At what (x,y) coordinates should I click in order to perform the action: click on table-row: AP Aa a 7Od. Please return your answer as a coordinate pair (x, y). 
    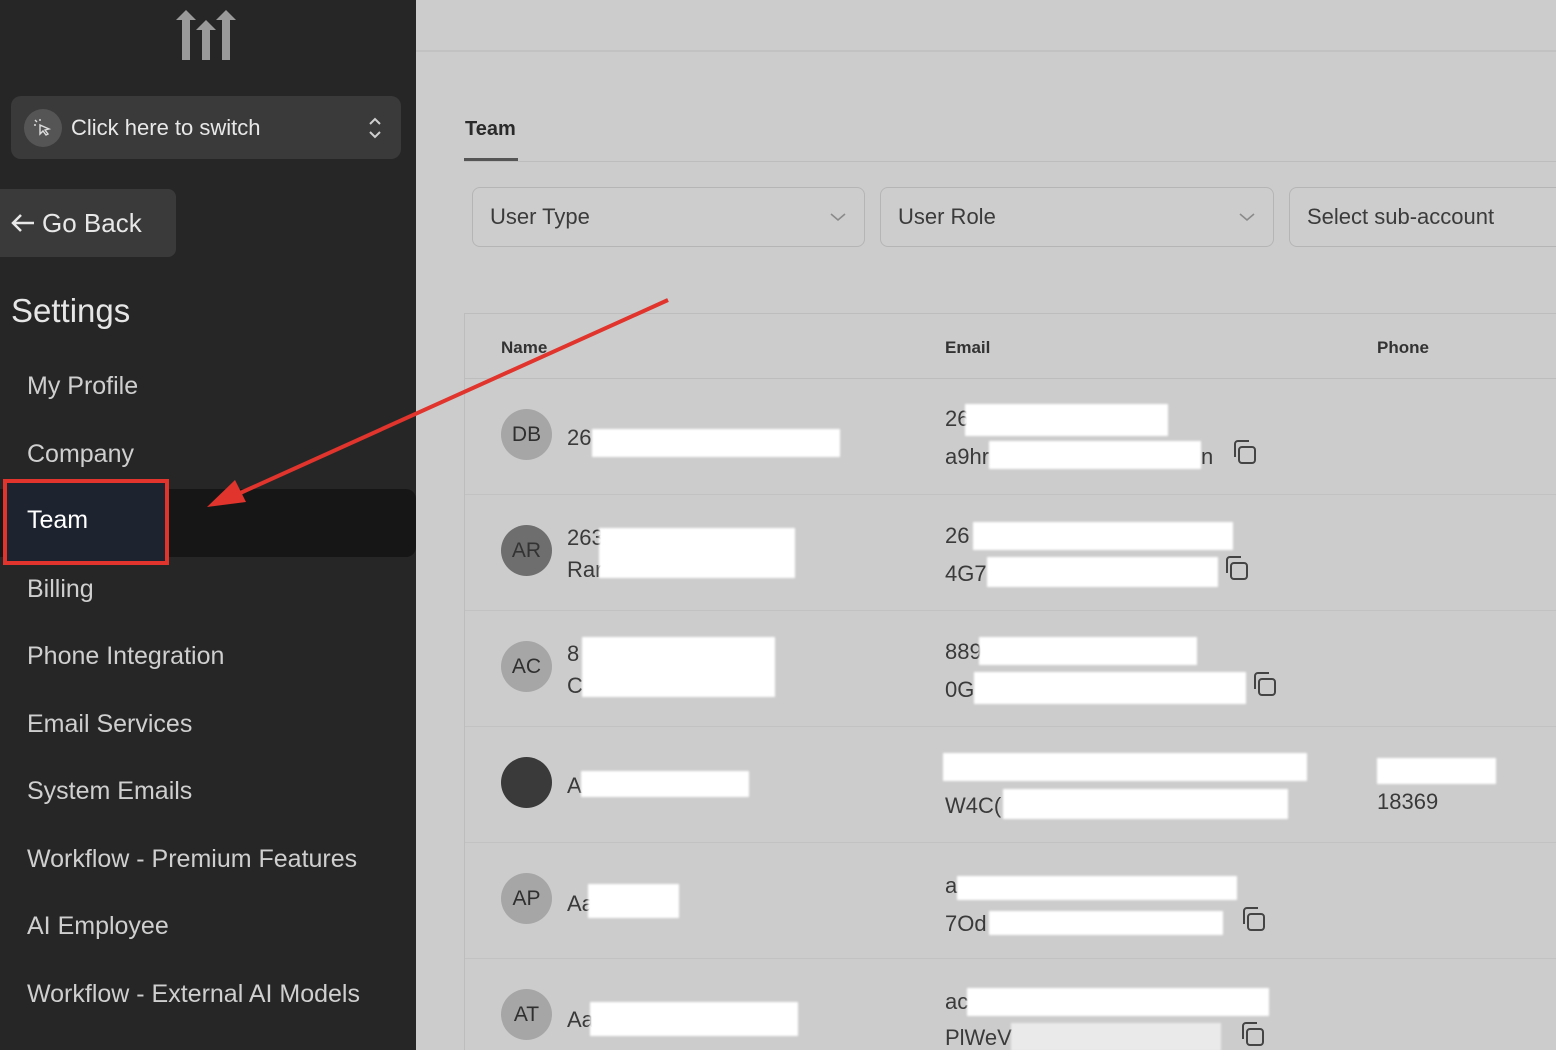
    Looking at the image, I should click on (1010, 901).